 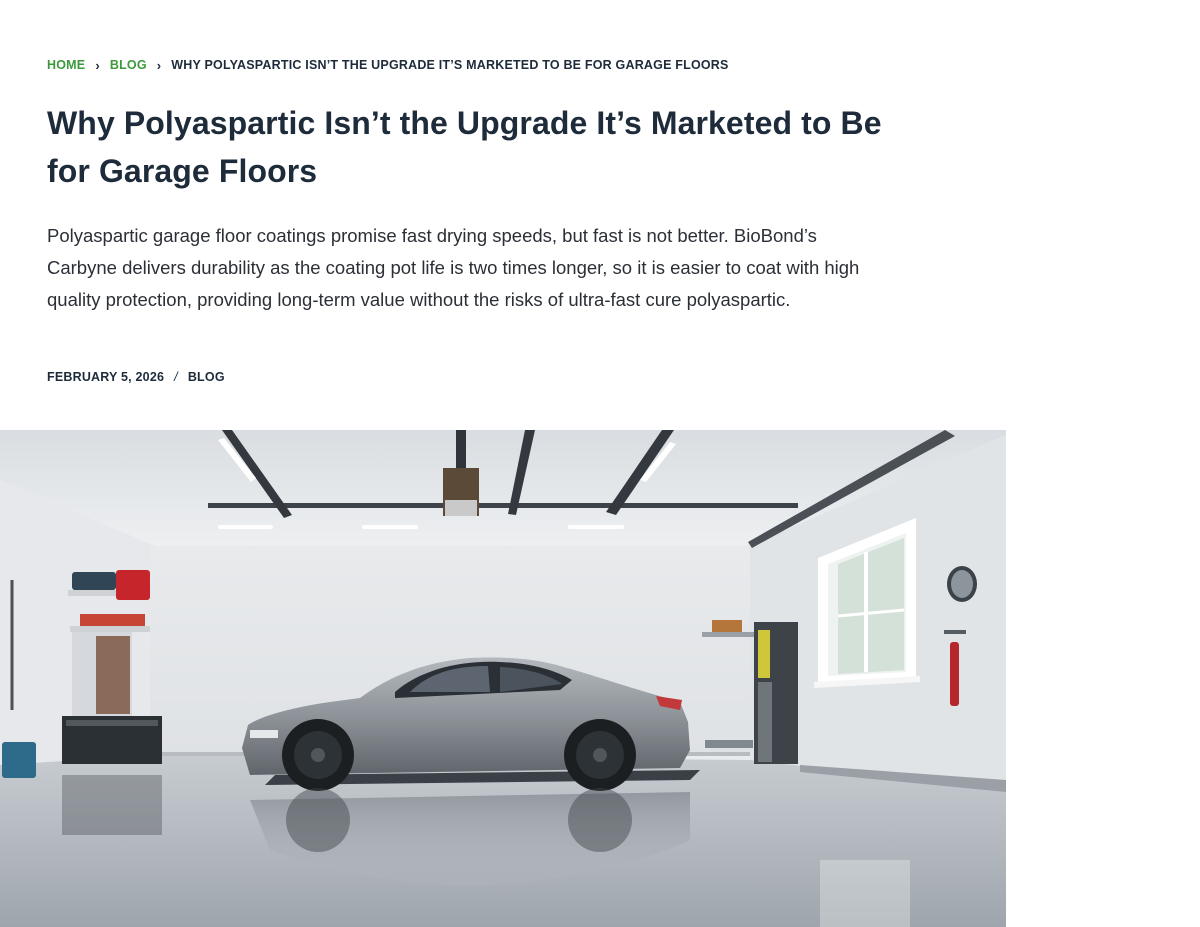 What do you see at coordinates (206, 377) in the screenshot?
I see `article-category-link: BLOG` at bounding box center [206, 377].